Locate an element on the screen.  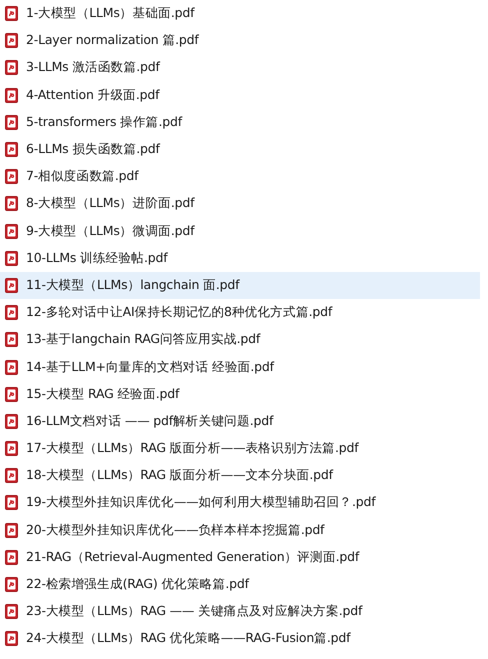
file-item: 15-大模型 RAG 经验面.pdf is located at coordinates (240, 394).